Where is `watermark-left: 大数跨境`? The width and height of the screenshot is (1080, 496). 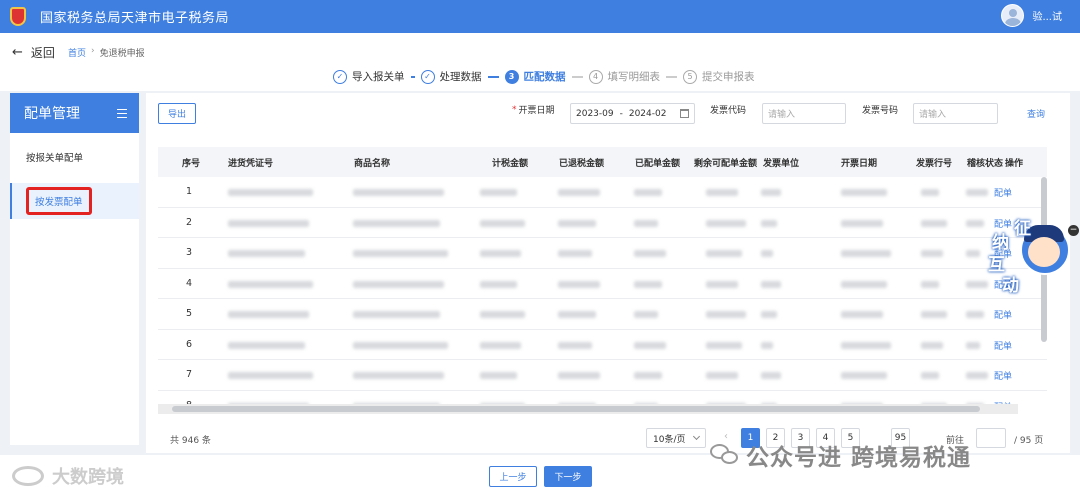
watermark-left: 大数跨境 is located at coordinates (68, 476).